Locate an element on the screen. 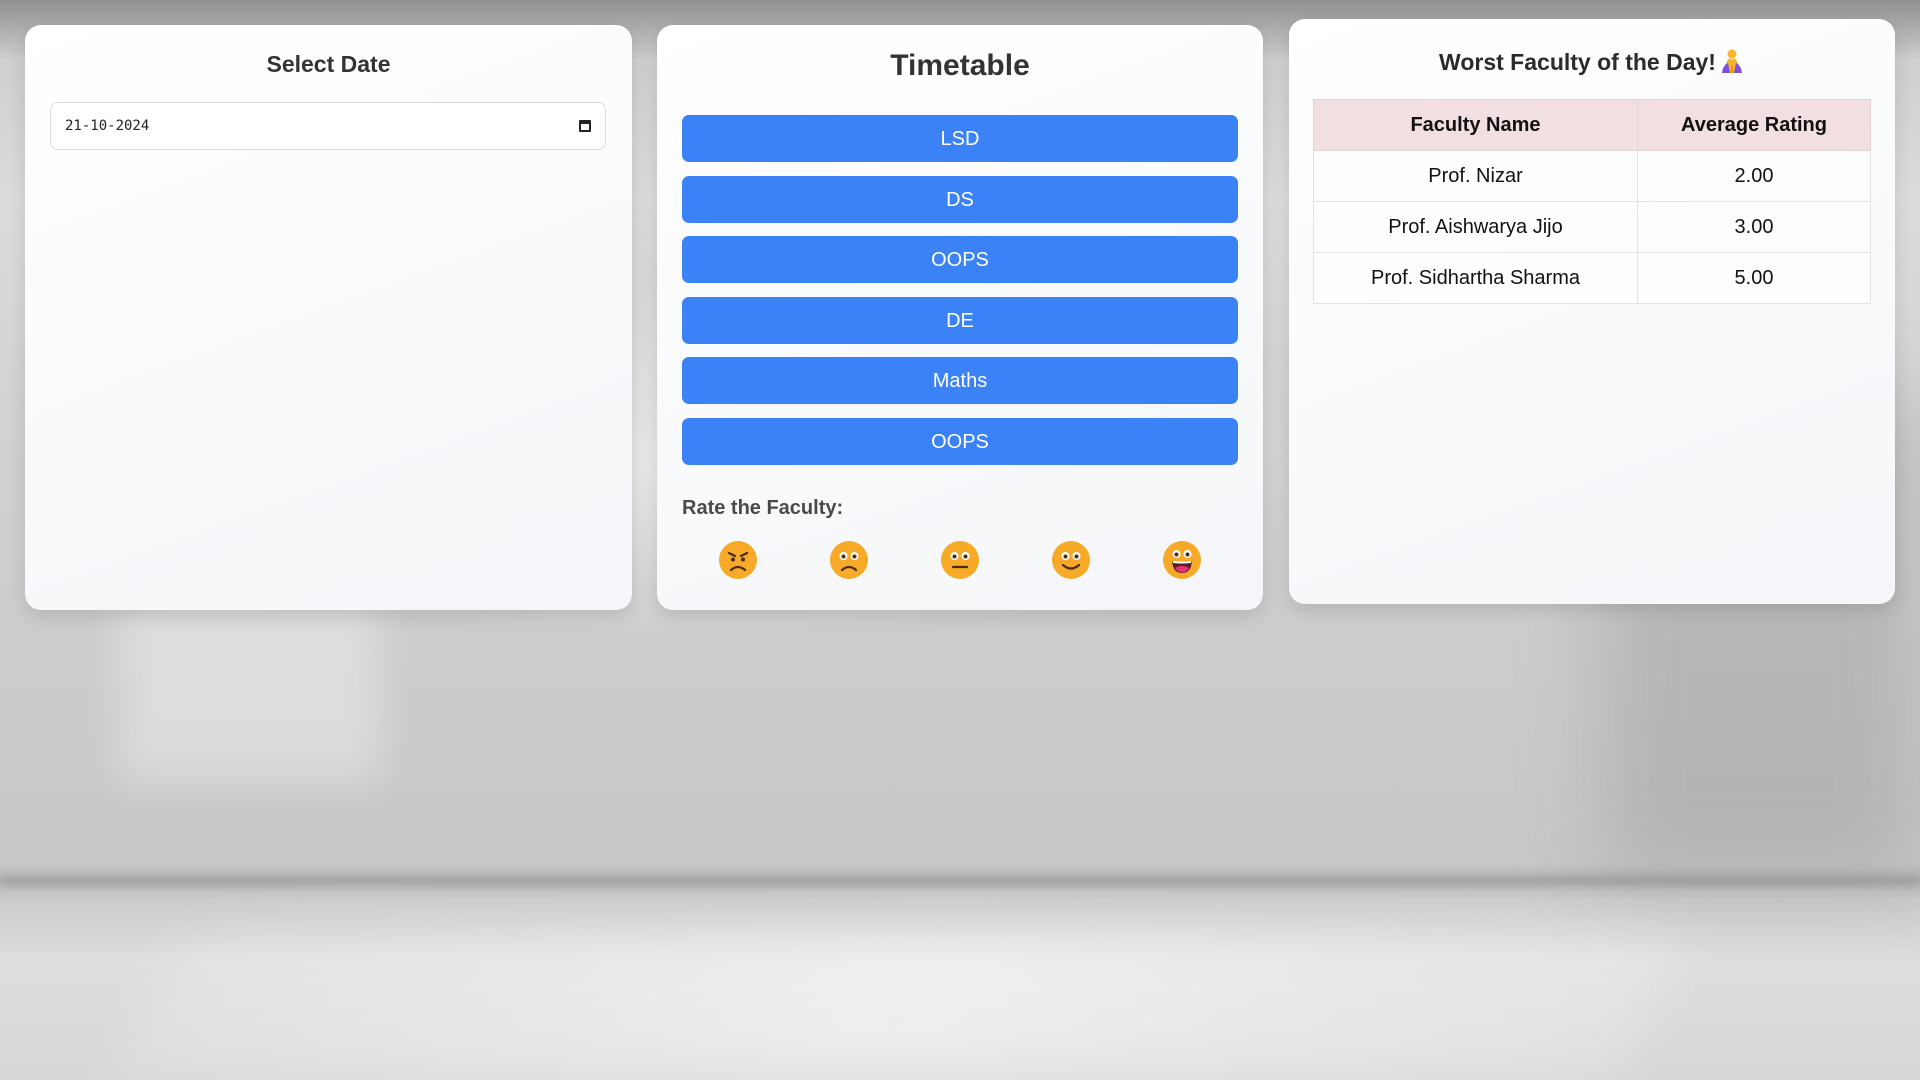 The image size is (1920, 1080). faculty-name-cell: Prof. Sidhartha Sharma is located at coordinates (1475, 278).